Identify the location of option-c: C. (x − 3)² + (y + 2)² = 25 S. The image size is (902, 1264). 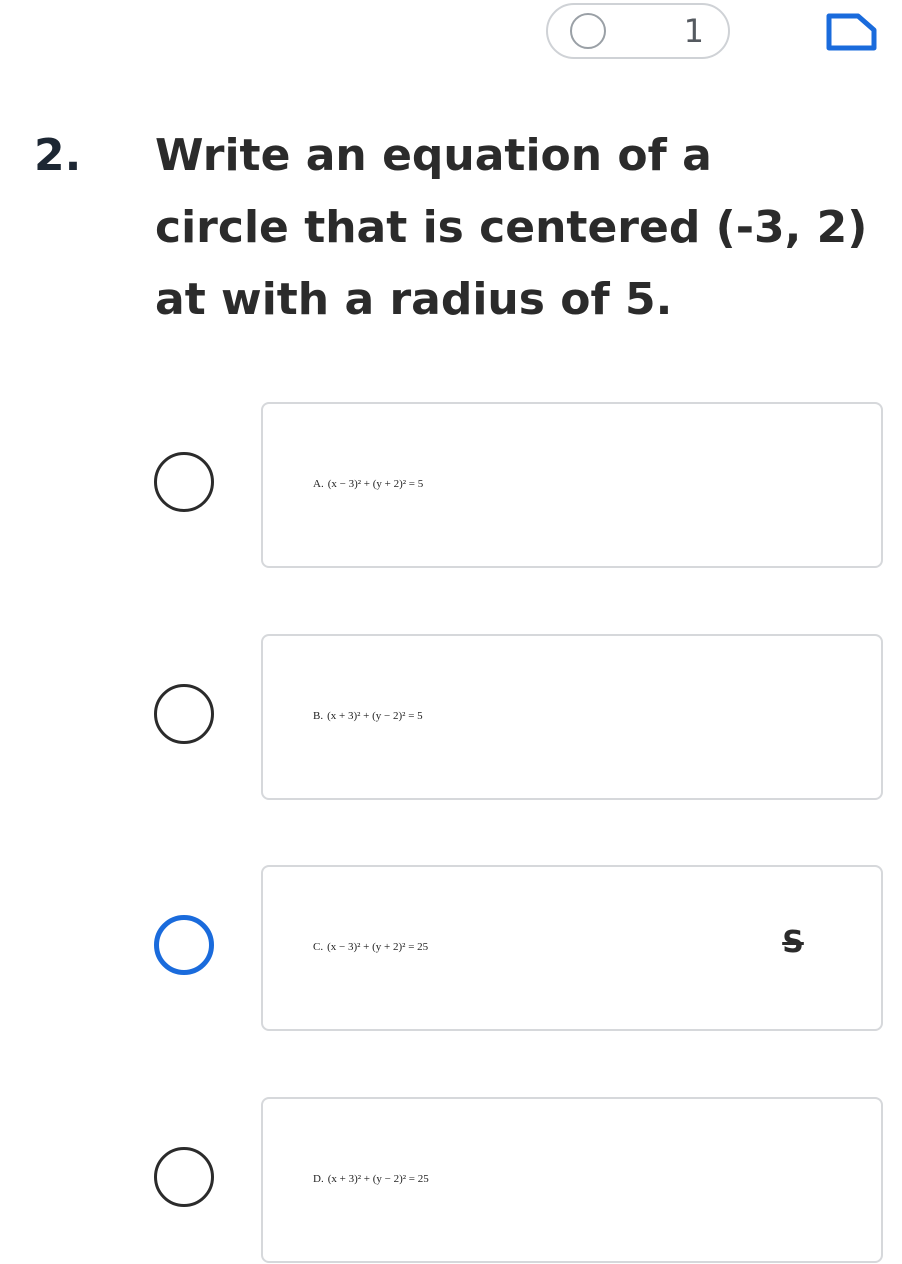
(451, 948).